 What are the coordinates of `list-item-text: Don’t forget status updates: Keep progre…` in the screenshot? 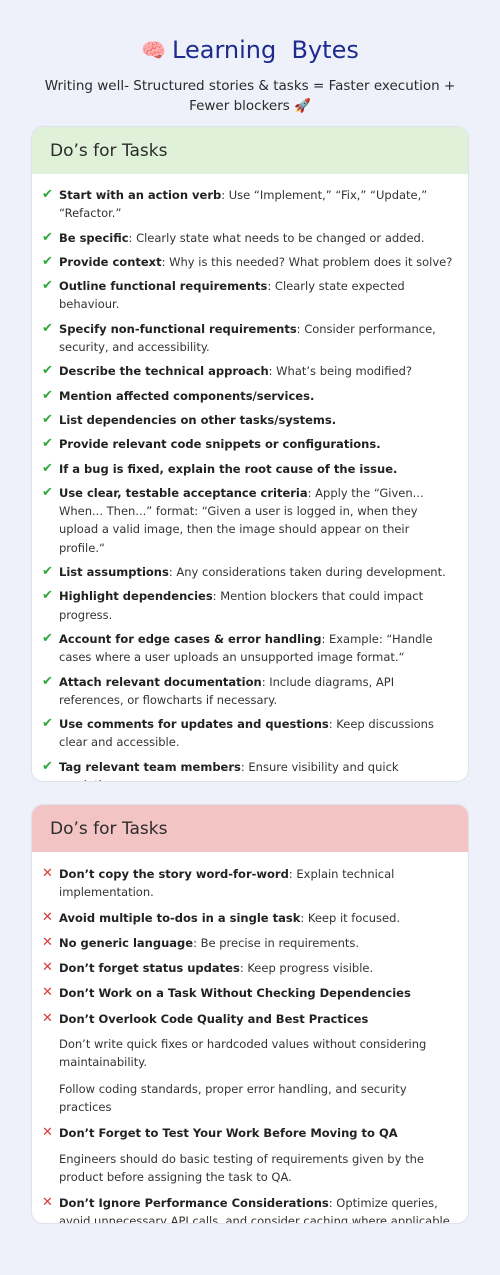 It's located at (216, 968).